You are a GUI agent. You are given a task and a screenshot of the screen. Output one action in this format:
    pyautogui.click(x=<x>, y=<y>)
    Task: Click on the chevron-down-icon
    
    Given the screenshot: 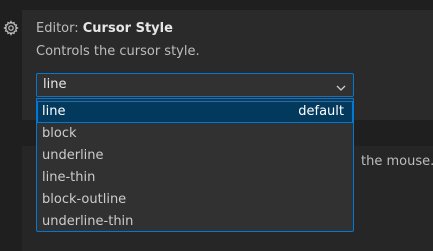 What is the action you would take?
    pyautogui.click(x=341, y=85)
    